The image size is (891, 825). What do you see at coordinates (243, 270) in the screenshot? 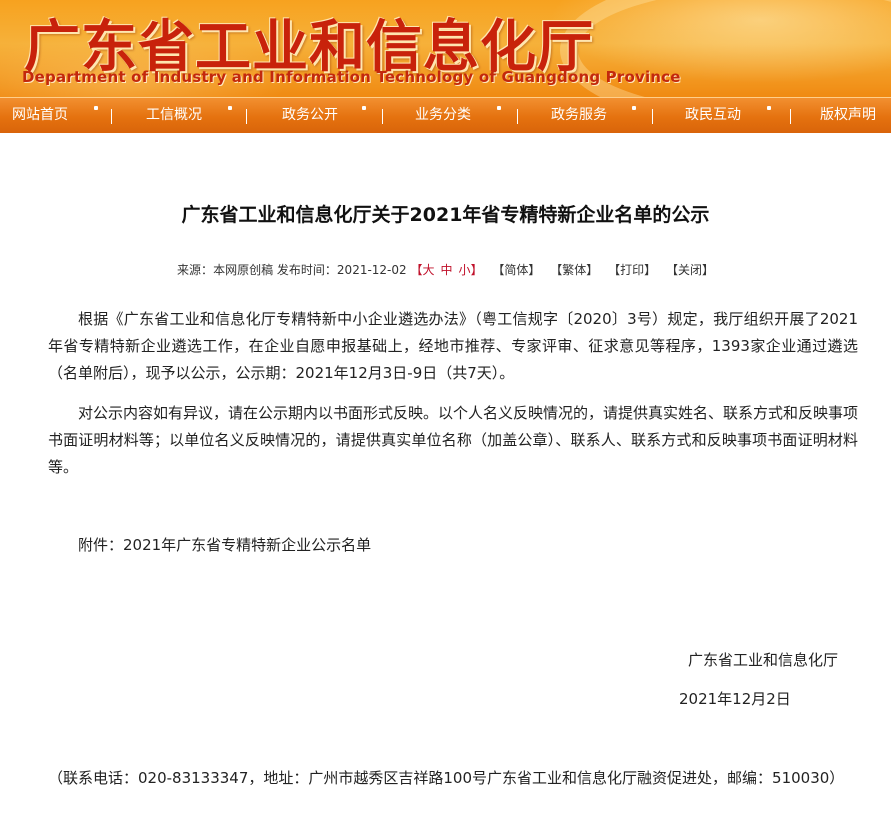
I see `source-value: 本网原创稿` at bounding box center [243, 270].